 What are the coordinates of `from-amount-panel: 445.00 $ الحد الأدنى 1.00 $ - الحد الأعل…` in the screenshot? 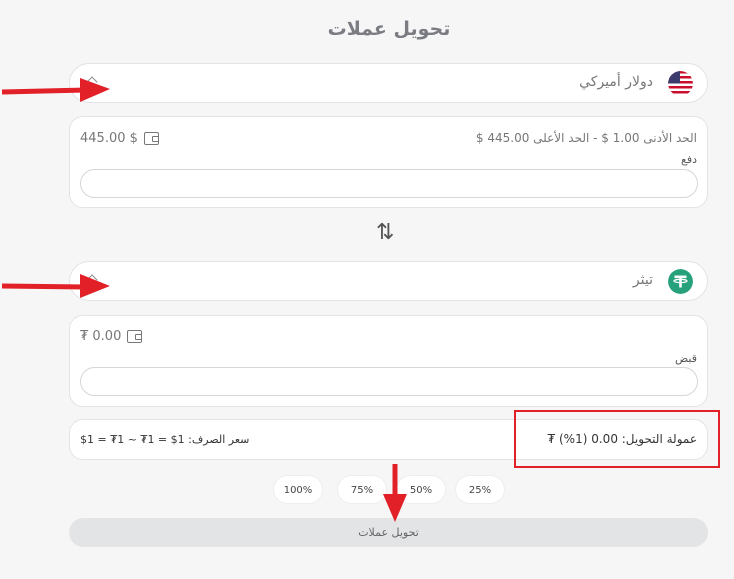 It's located at (388, 162).